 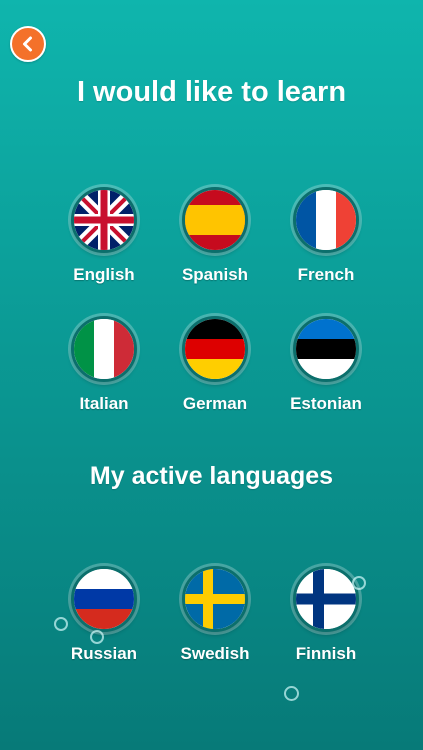 What do you see at coordinates (104, 653) in the screenshot?
I see `language-label: Russian` at bounding box center [104, 653].